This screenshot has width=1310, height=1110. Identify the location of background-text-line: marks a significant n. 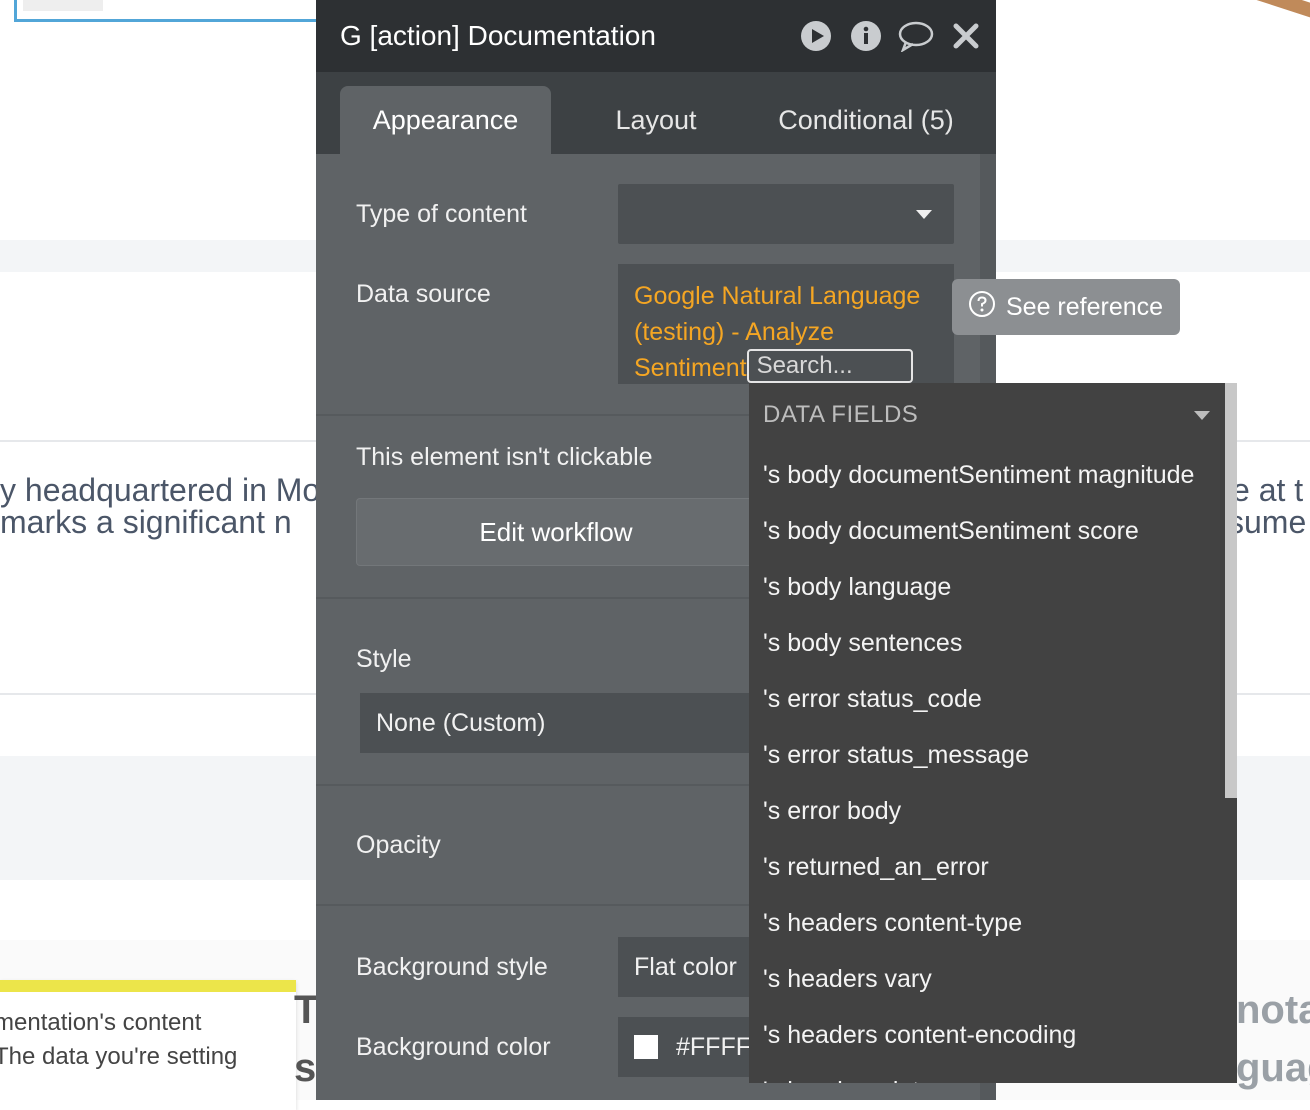
(146, 522).